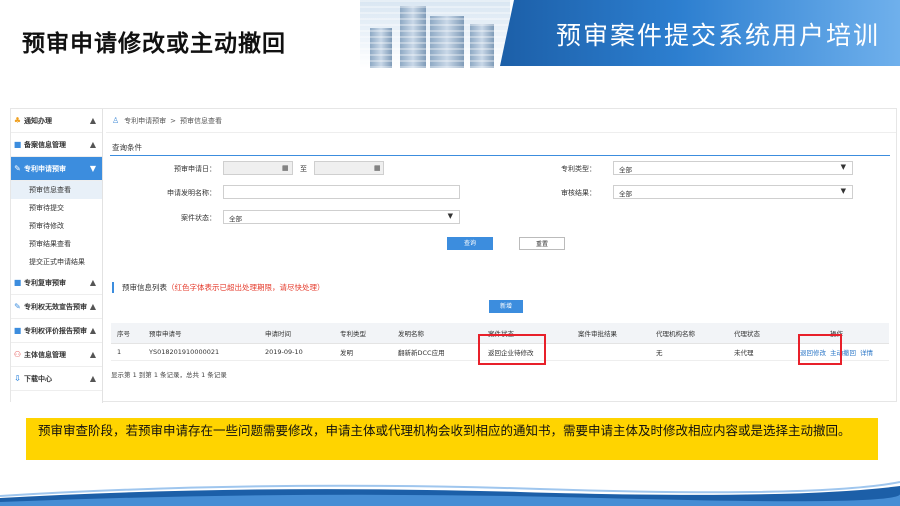 The image size is (900, 506). I want to click on search-button: 查询, so click(470, 243).